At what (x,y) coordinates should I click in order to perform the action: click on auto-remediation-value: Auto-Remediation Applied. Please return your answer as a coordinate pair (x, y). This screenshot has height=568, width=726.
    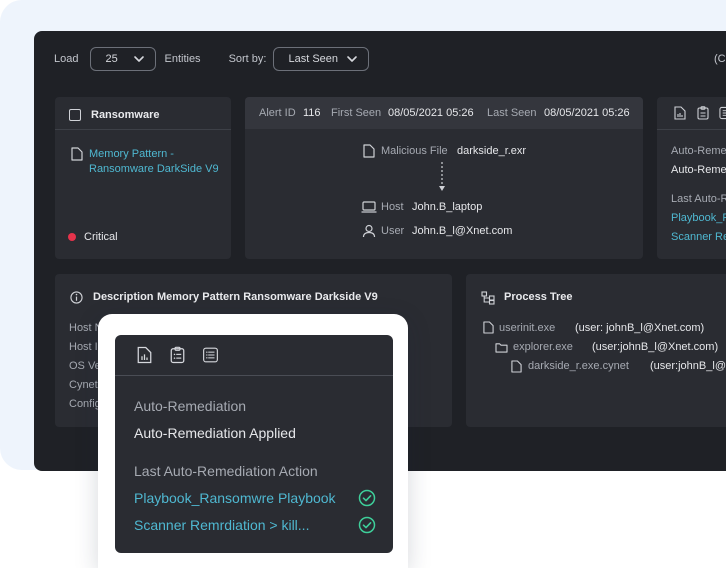
    Looking at the image, I should click on (215, 433).